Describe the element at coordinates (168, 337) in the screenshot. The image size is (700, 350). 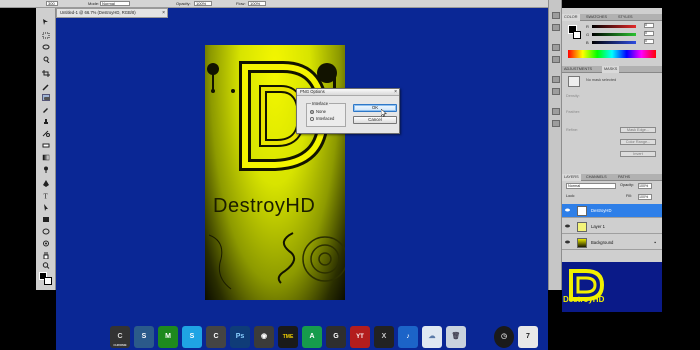
I see `media-app-icon: M` at that location.